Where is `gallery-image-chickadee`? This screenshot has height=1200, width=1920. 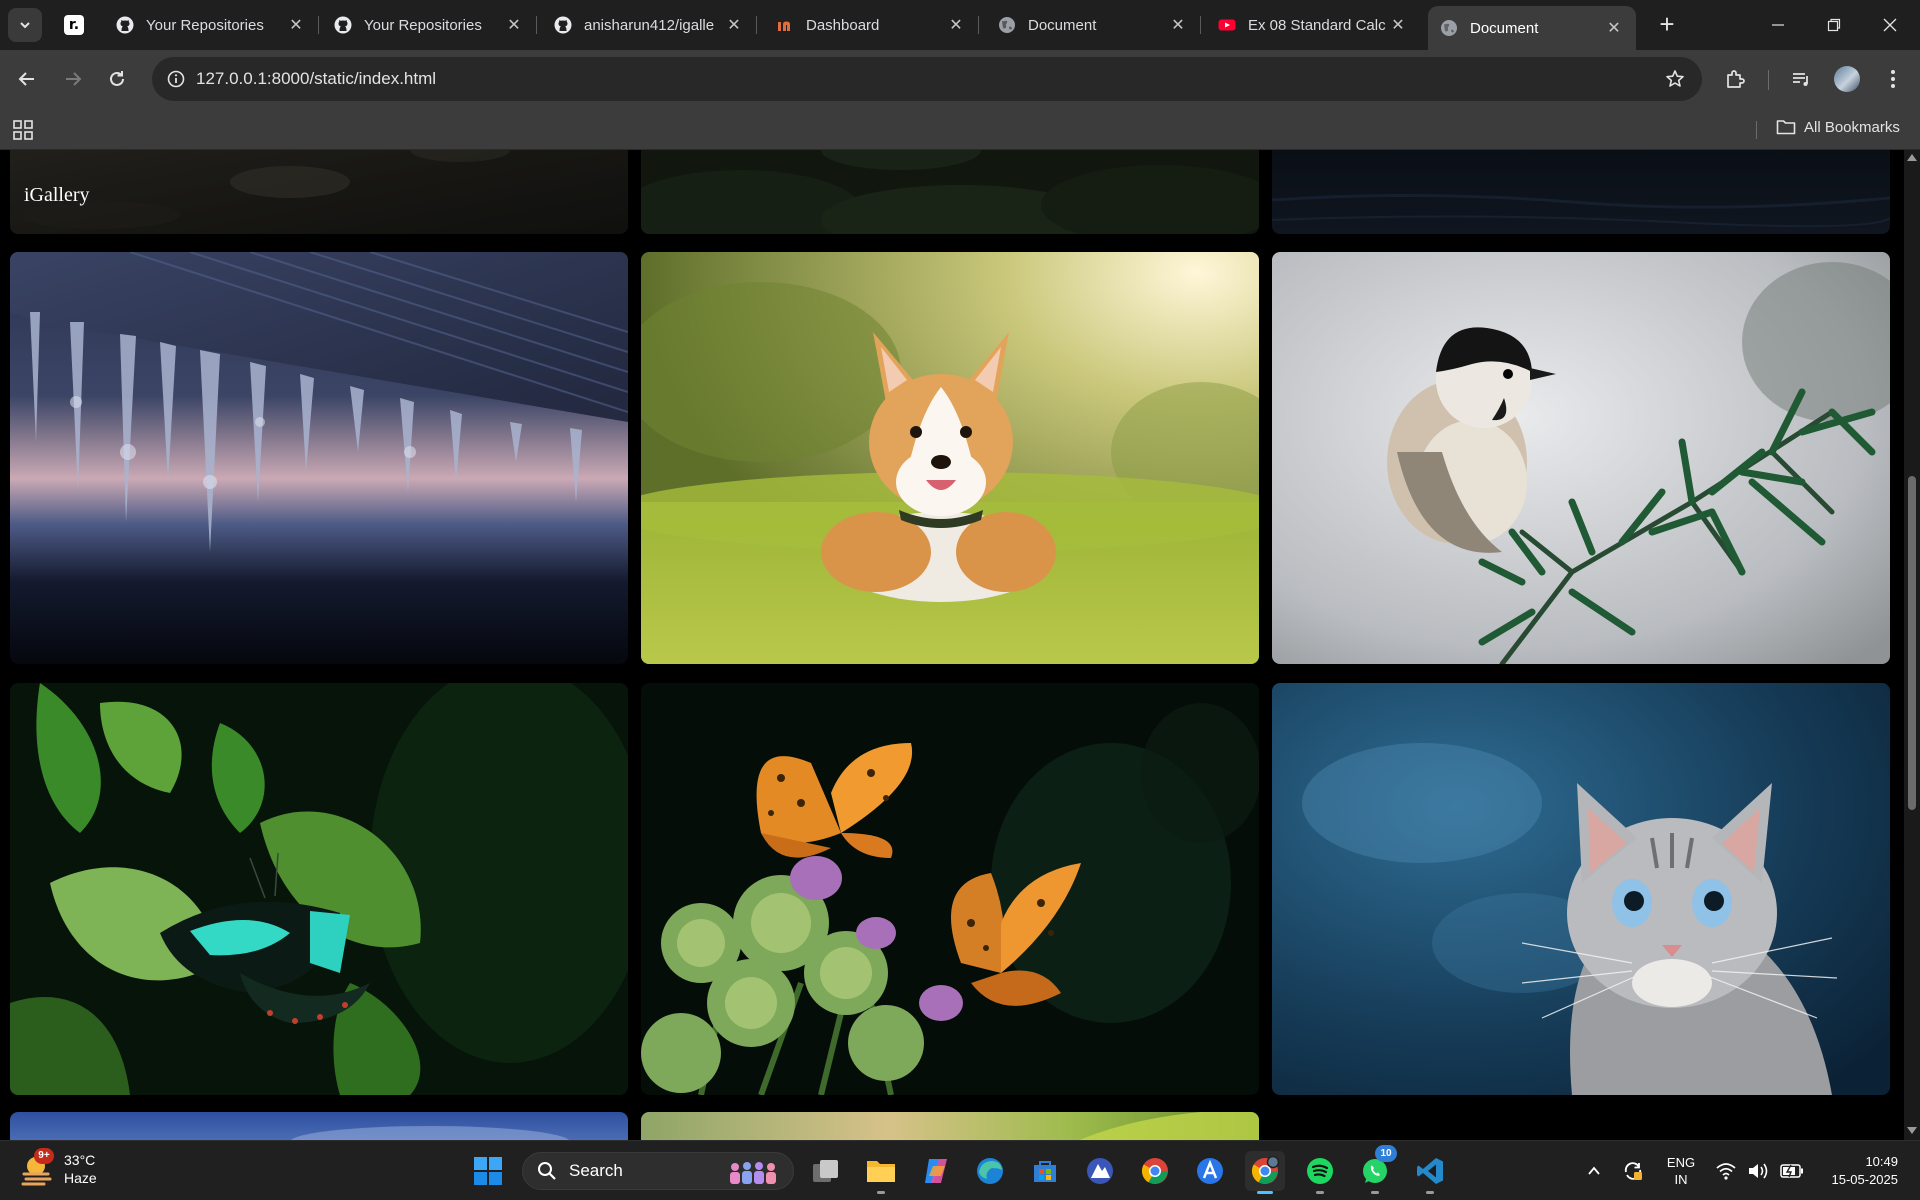
gallery-image-chickadee is located at coordinates (1581, 458).